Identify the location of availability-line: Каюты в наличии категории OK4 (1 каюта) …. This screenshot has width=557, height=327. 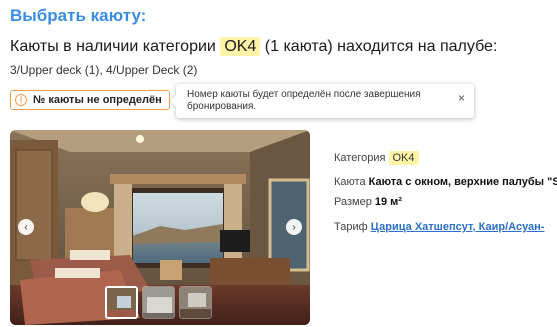
(254, 46).